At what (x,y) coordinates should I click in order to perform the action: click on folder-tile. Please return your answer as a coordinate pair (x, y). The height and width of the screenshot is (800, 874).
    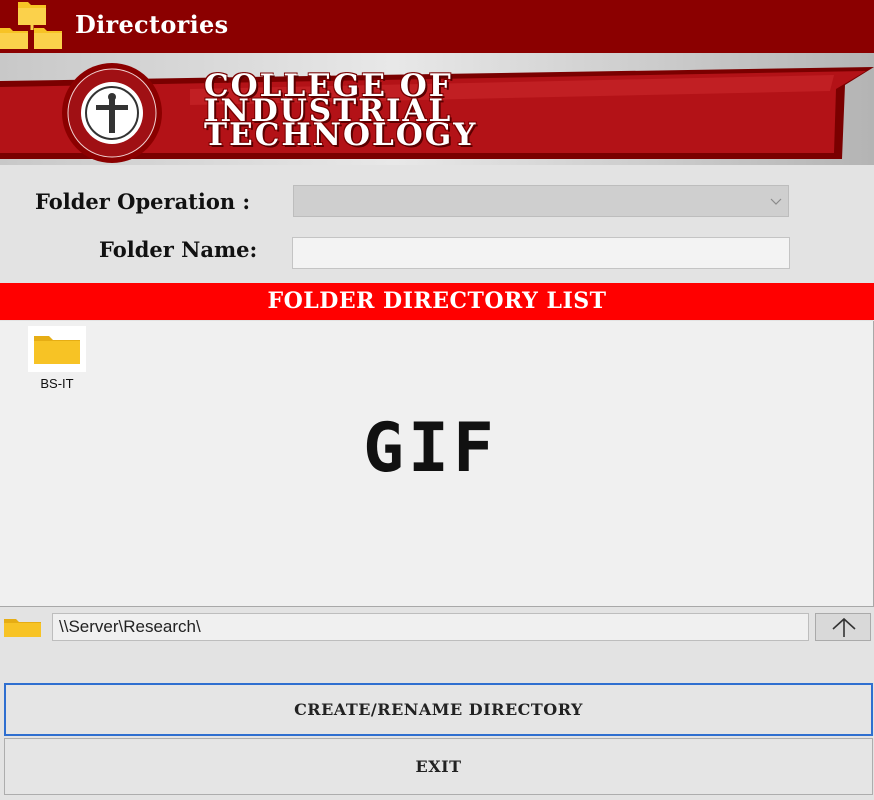
    Looking at the image, I should click on (57, 349).